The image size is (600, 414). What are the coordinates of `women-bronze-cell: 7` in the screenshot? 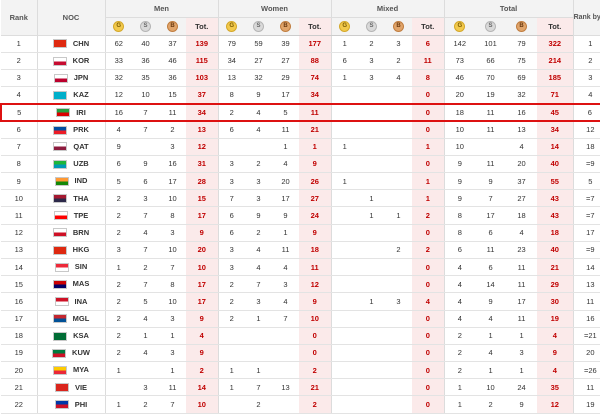 It's located at (285, 319).